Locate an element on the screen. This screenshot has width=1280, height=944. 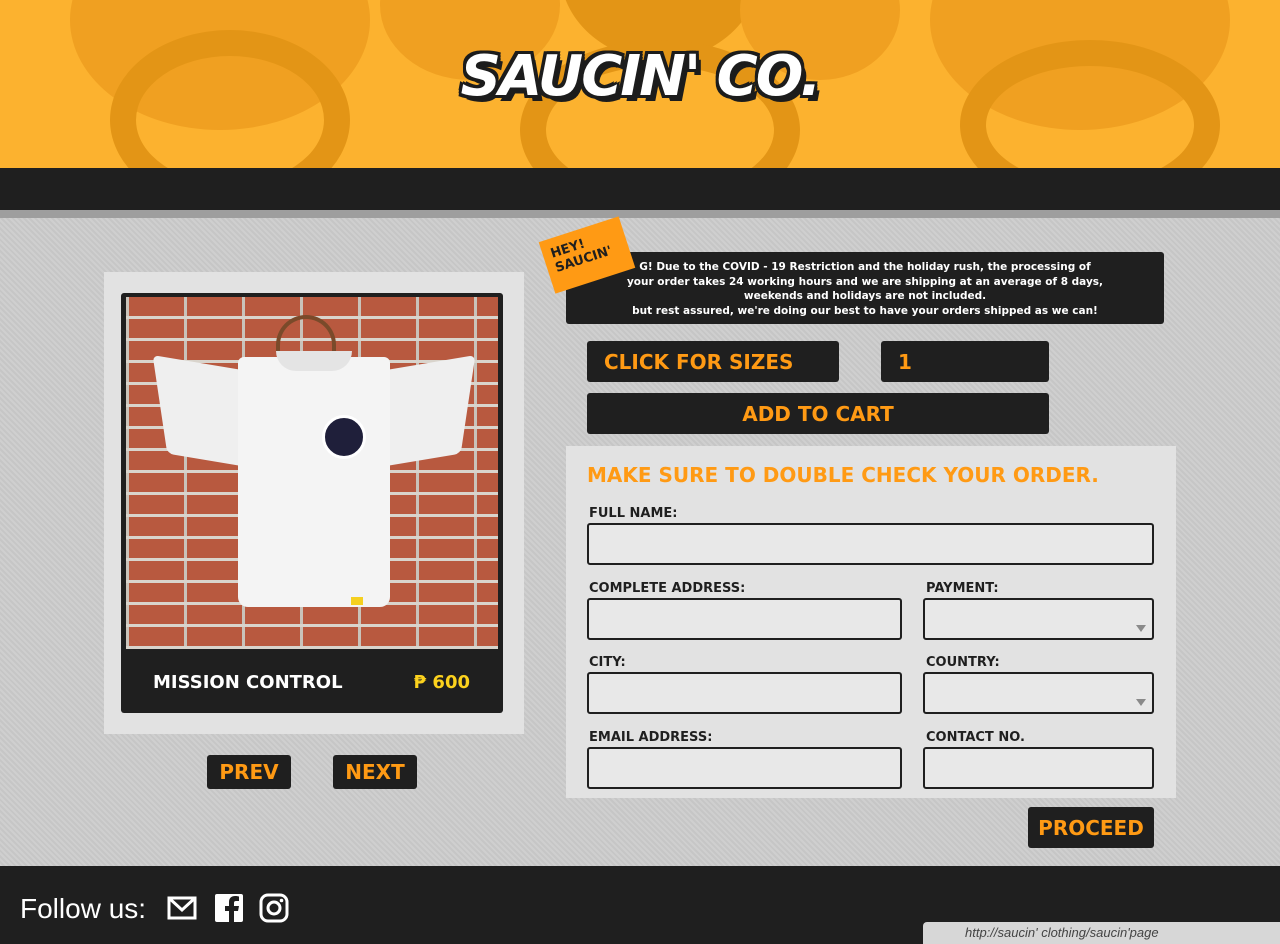
full-name-label: FULL NAME: is located at coordinates (633, 513).